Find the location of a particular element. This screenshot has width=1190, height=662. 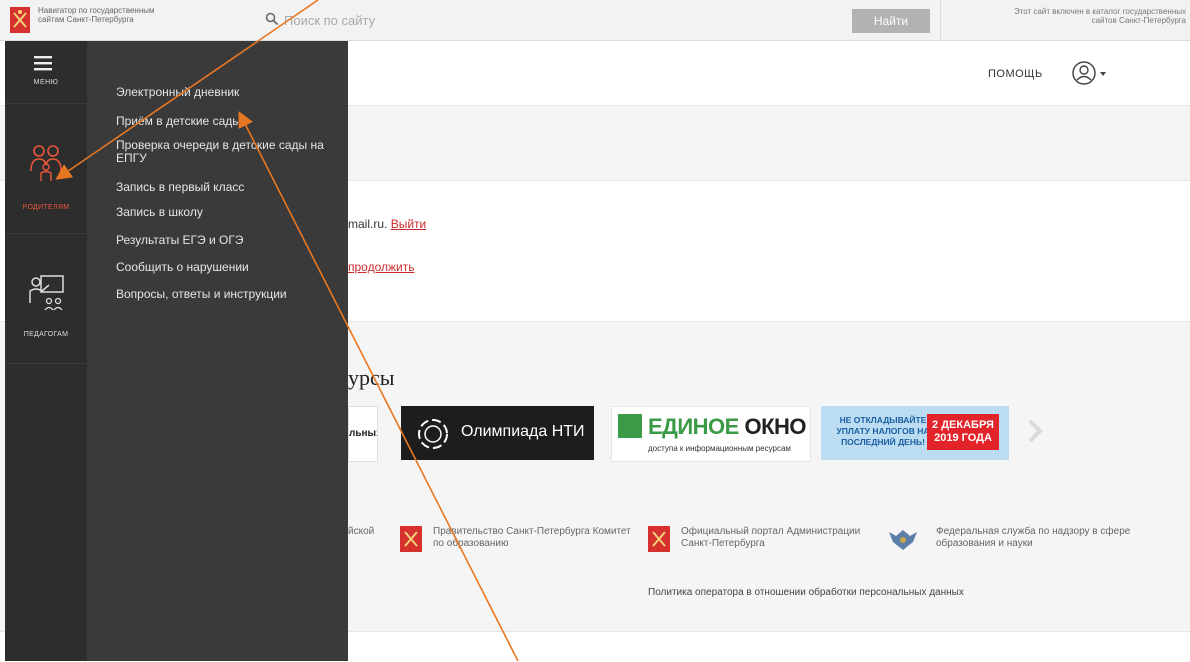

banner-olympiad-text: Олимпиада НТИ is located at coordinates (523, 431).